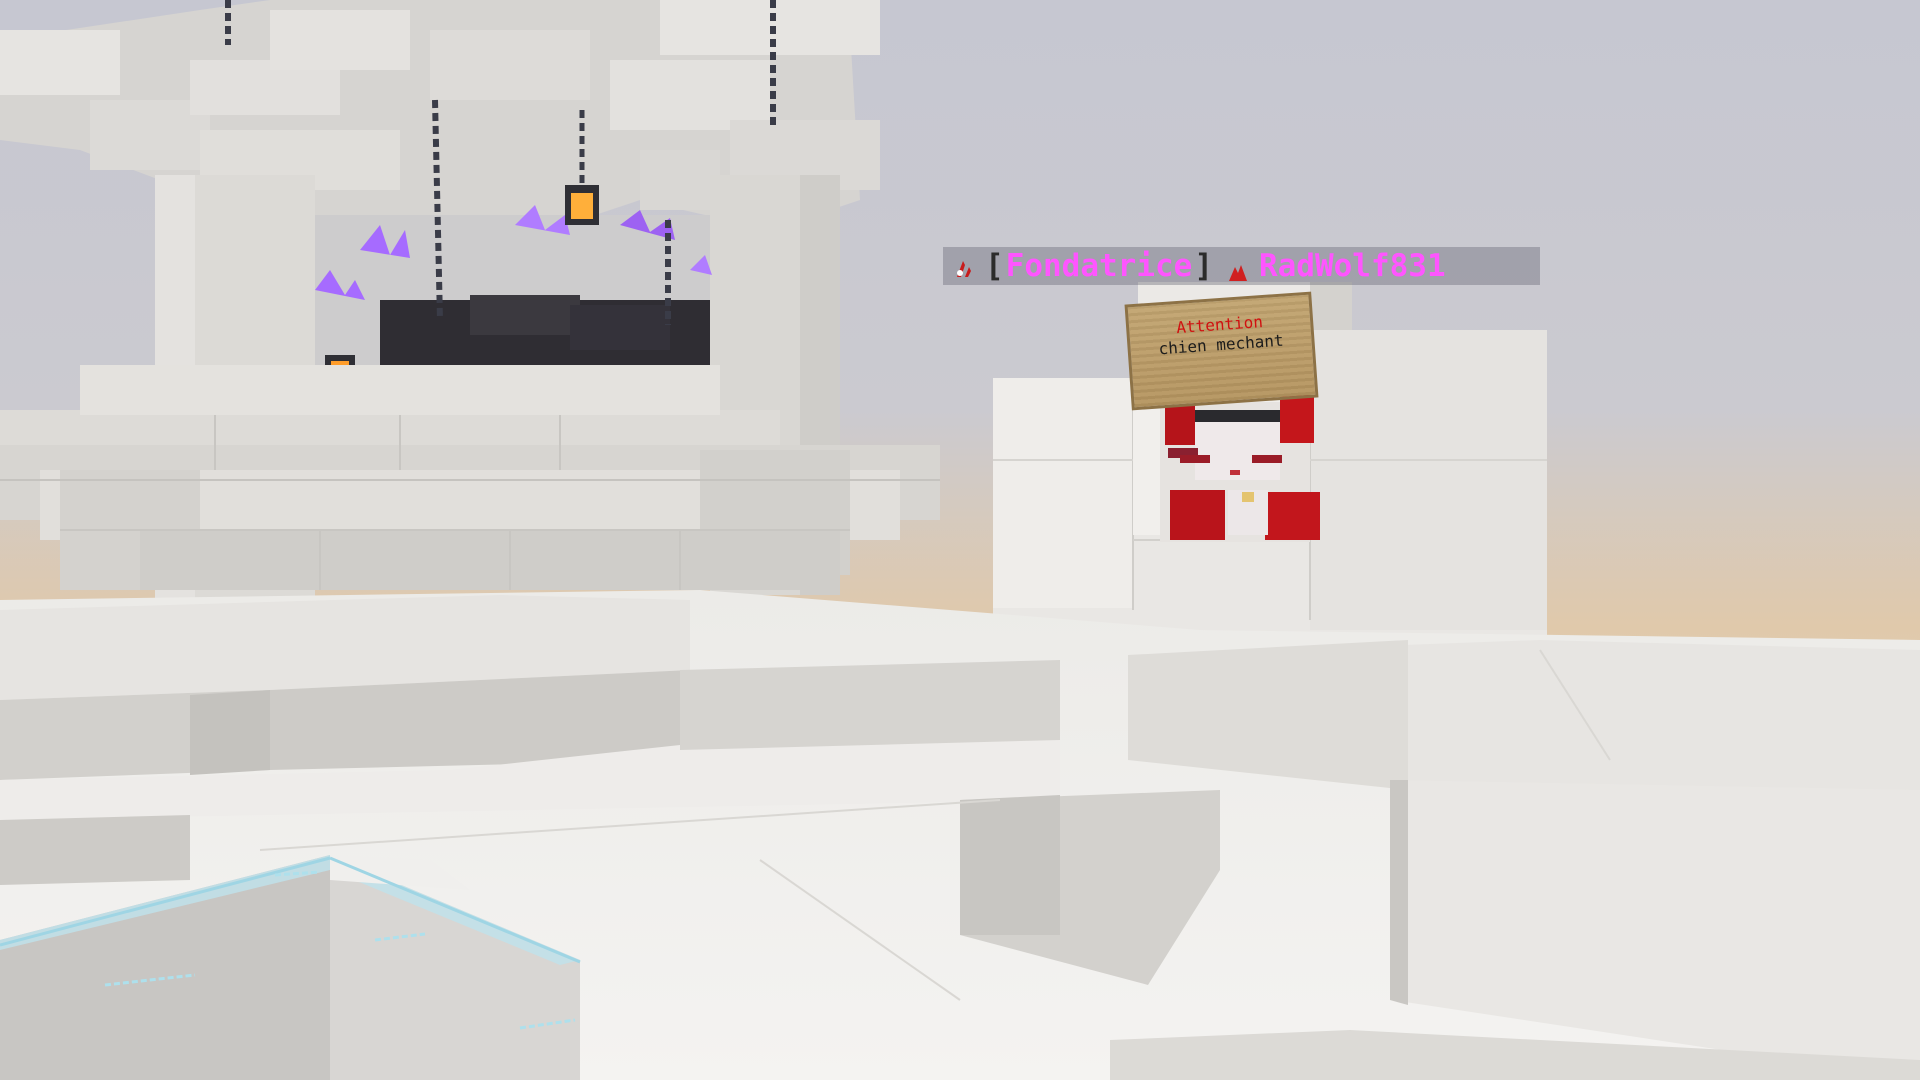  Describe the element at coordinates (1221, 351) in the screenshot. I see `wooden-sign: Attention chien mechant` at that location.